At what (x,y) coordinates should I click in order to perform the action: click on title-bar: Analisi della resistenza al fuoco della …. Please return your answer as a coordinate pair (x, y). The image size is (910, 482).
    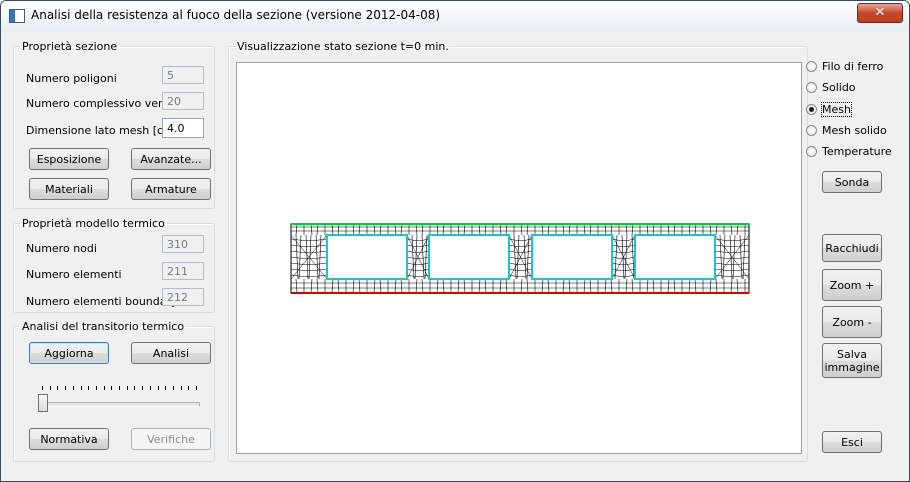
    Looking at the image, I should click on (455, 16).